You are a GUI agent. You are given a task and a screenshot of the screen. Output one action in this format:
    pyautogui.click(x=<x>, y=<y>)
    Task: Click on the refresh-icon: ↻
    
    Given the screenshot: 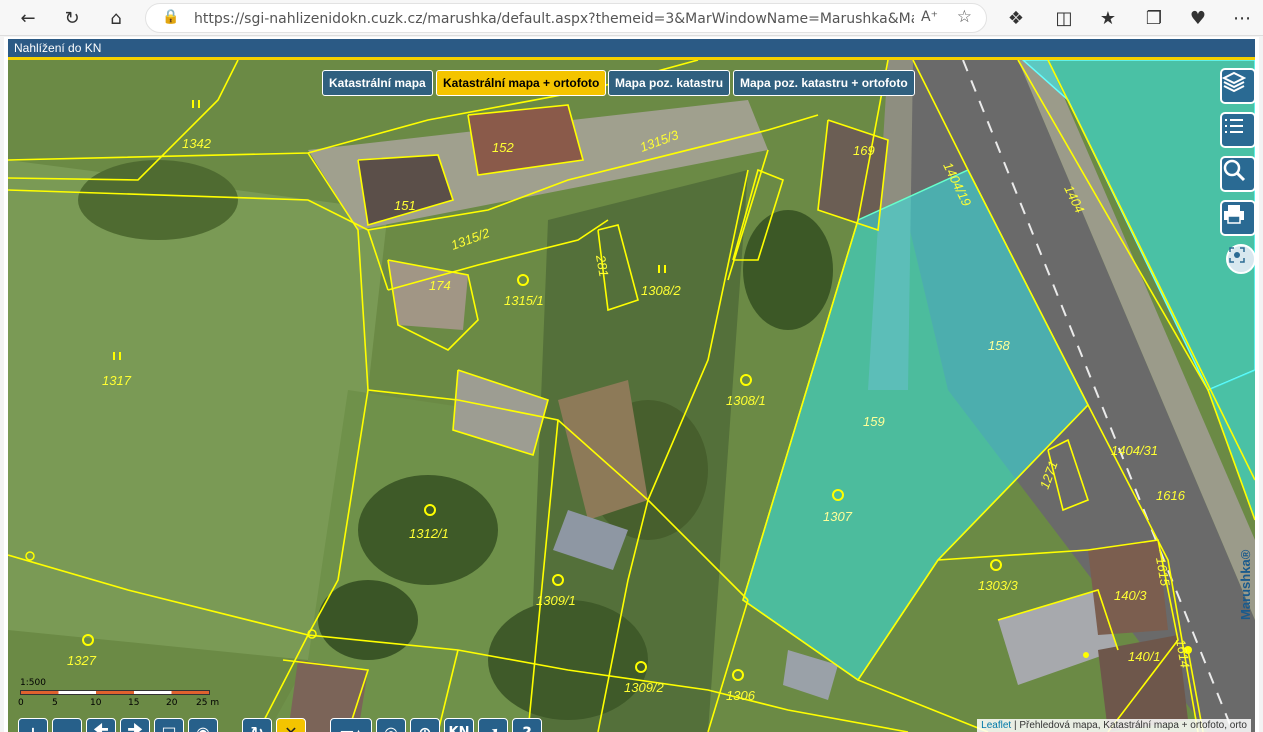 What is the action you would take?
    pyautogui.click(x=257, y=727)
    